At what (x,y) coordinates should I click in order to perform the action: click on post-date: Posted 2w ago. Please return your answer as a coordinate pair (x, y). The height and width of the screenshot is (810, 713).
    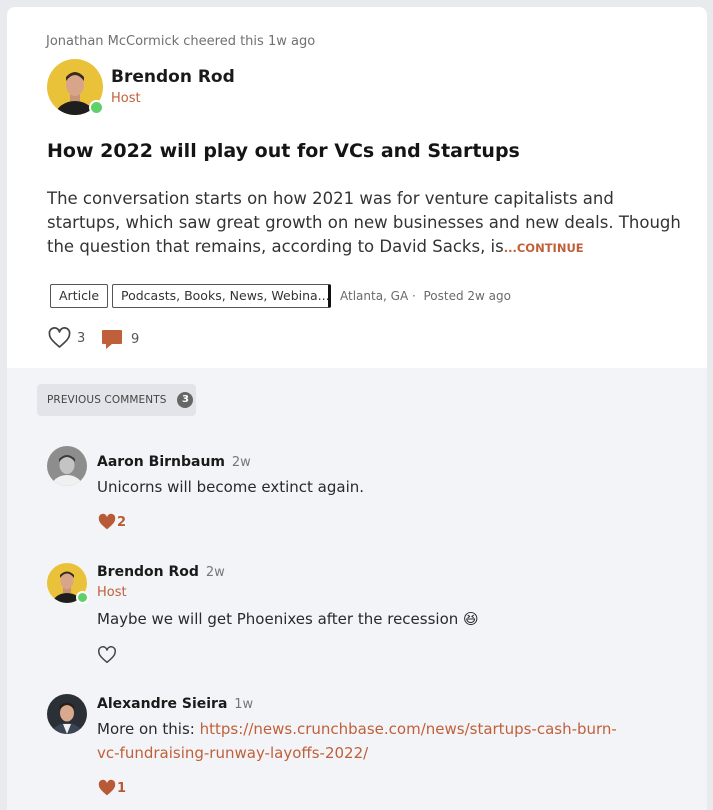
    Looking at the image, I should click on (467, 296).